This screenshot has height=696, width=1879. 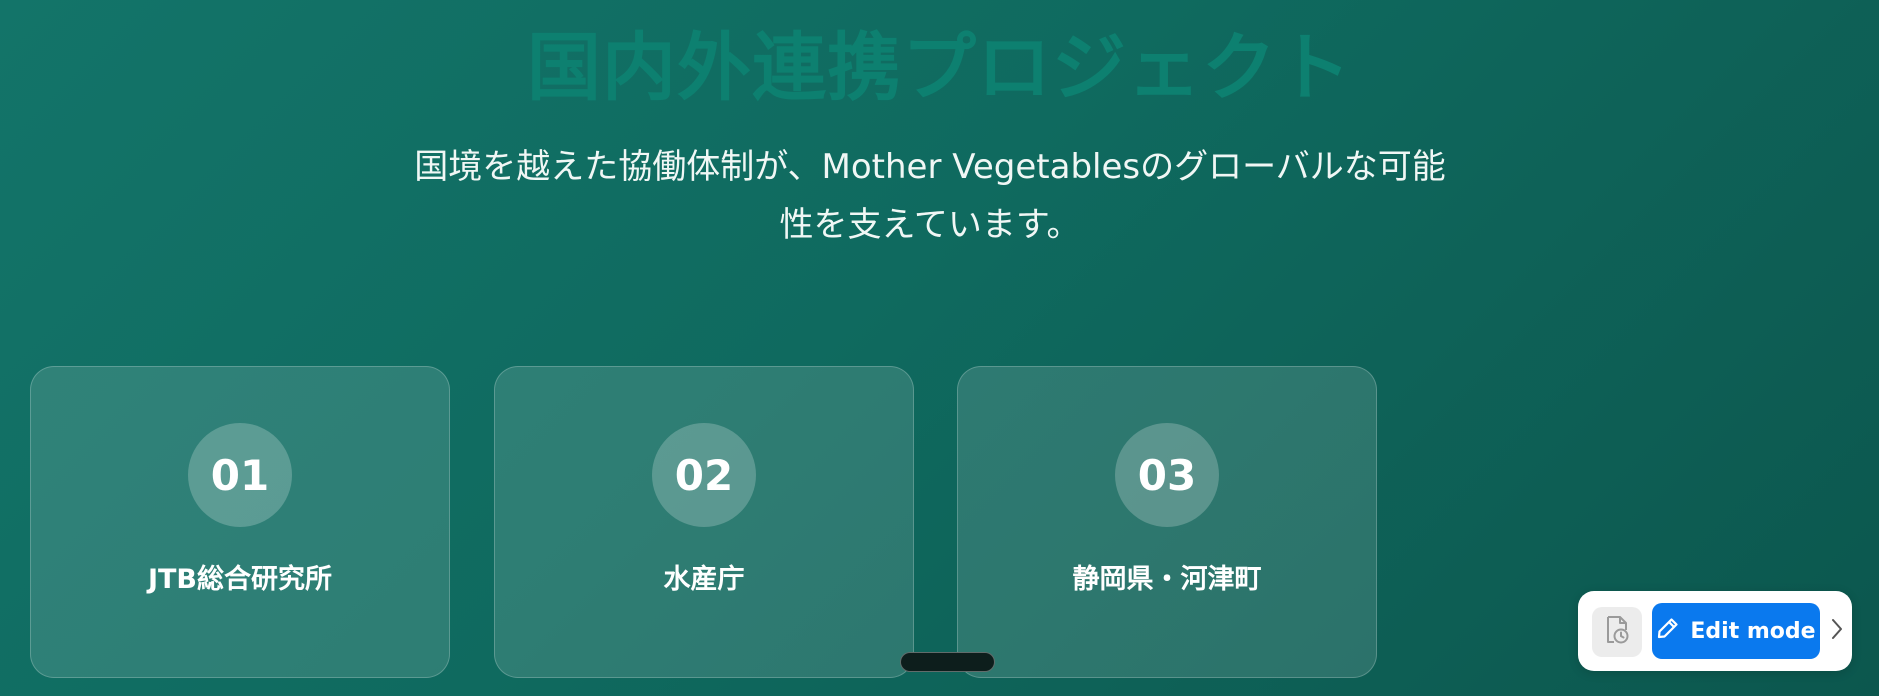 What do you see at coordinates (1753, 631) in the screenshot?
I see `edit-mode-label: Edit mode` at bounding box center [1753, 631].